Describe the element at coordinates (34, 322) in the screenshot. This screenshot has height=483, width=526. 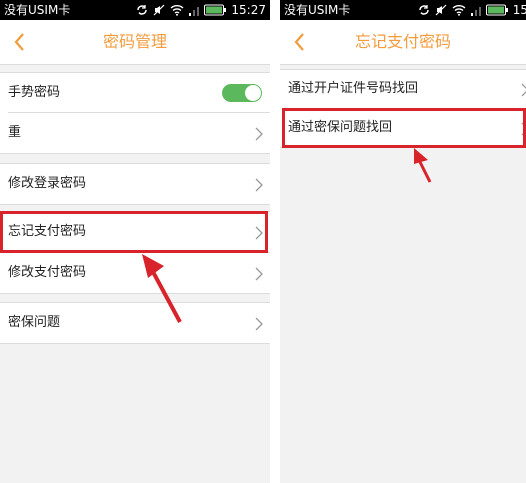
I see `row-label: 密保问题` at that location.